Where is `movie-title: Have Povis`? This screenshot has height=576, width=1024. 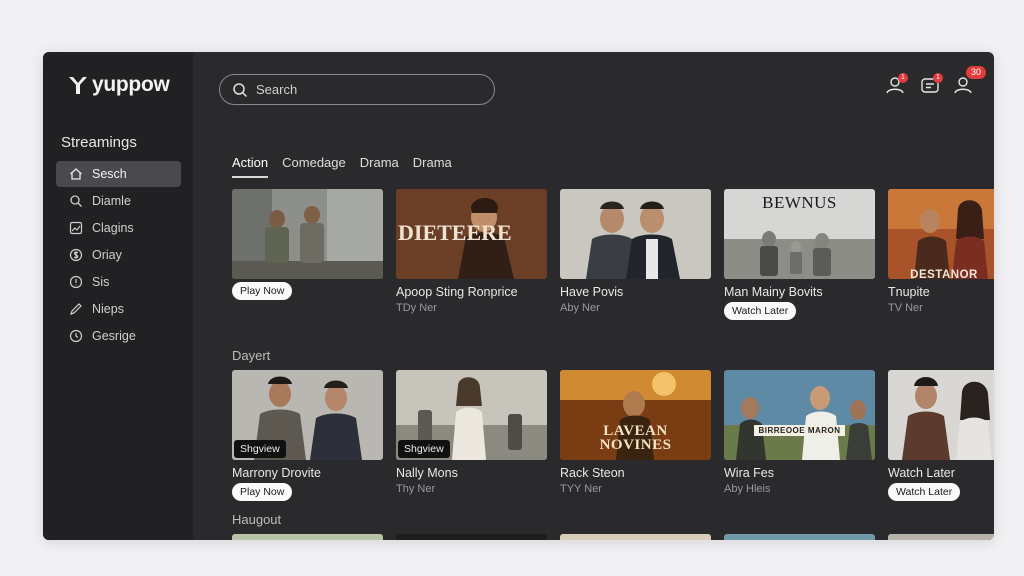 movie-title: Have Povis is located at coordinates (592, 292).